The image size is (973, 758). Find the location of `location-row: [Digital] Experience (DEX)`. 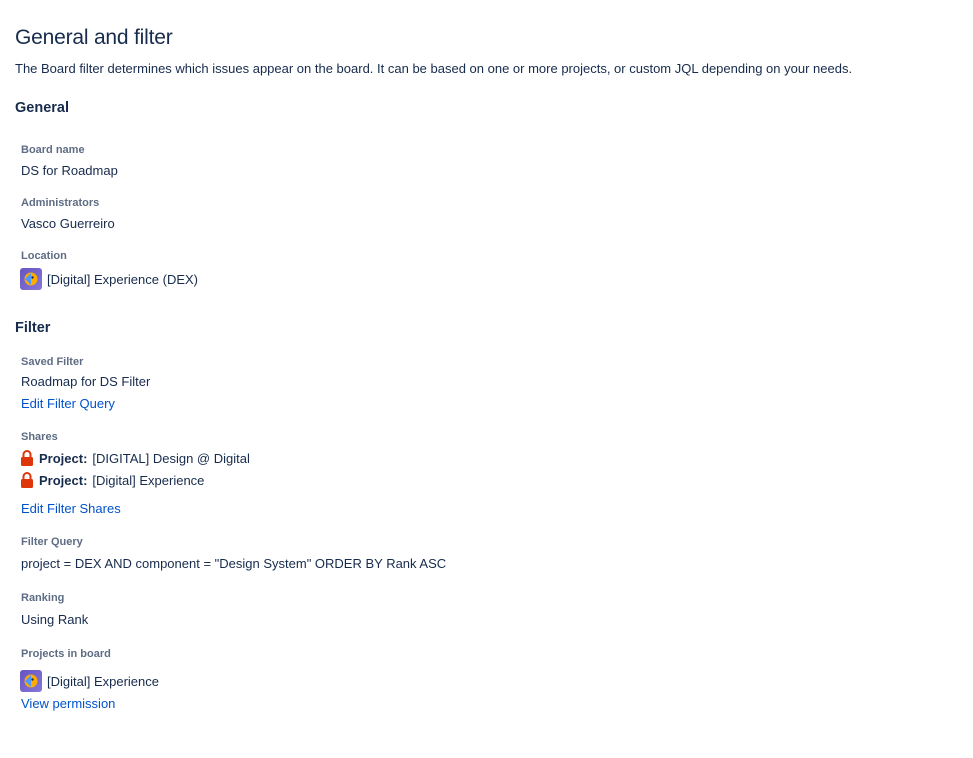

location-row: [Digital] Experience (DEX) is located at coordinates (109, 279).